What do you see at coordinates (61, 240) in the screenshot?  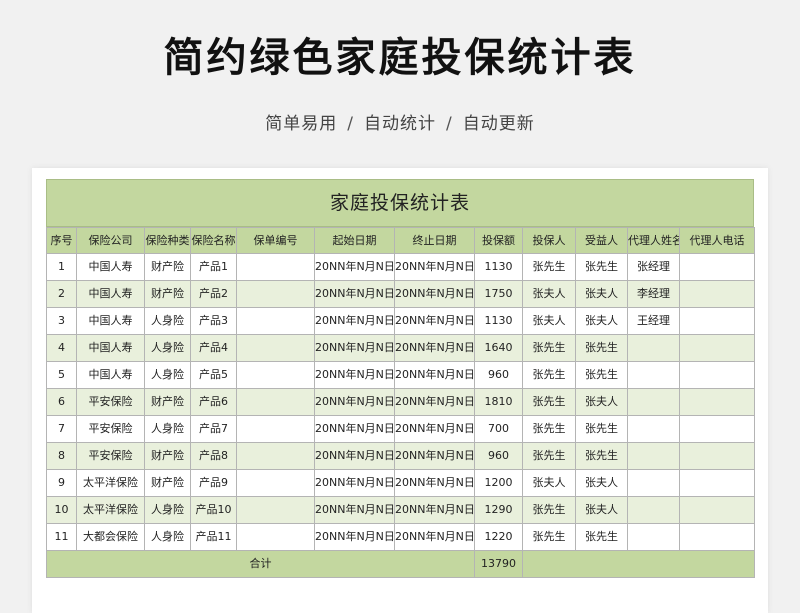 I see `column-header-index: 序号` at bounding box center [61, 240].